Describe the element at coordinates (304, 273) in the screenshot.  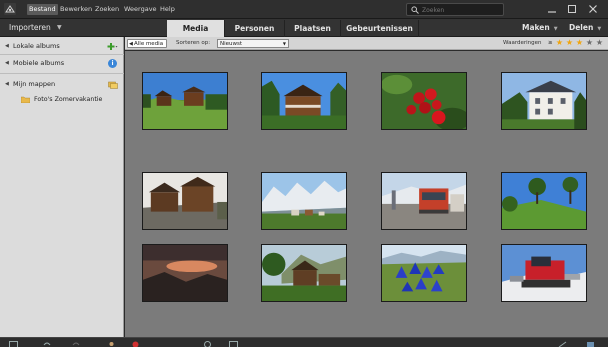
I see `thumbnail-chalet-forest` at that location.